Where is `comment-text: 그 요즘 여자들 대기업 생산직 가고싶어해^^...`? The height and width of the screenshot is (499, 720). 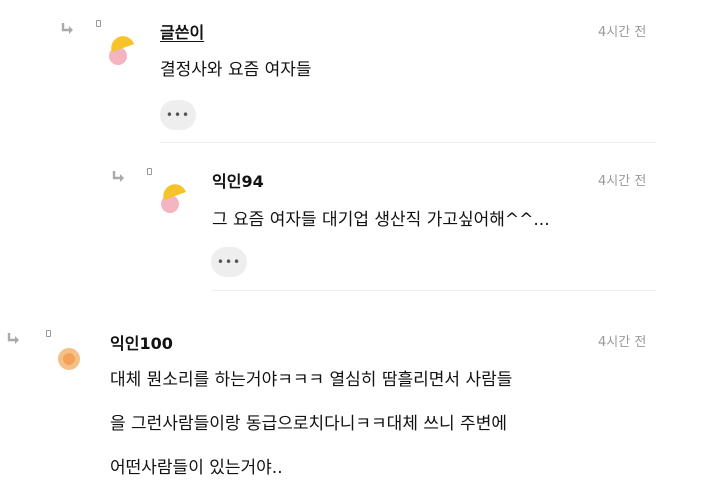 comment-text: 그 요즘 여자들 대기업 생산직 가고싶어해^^... is located at coordinates (381, 220).